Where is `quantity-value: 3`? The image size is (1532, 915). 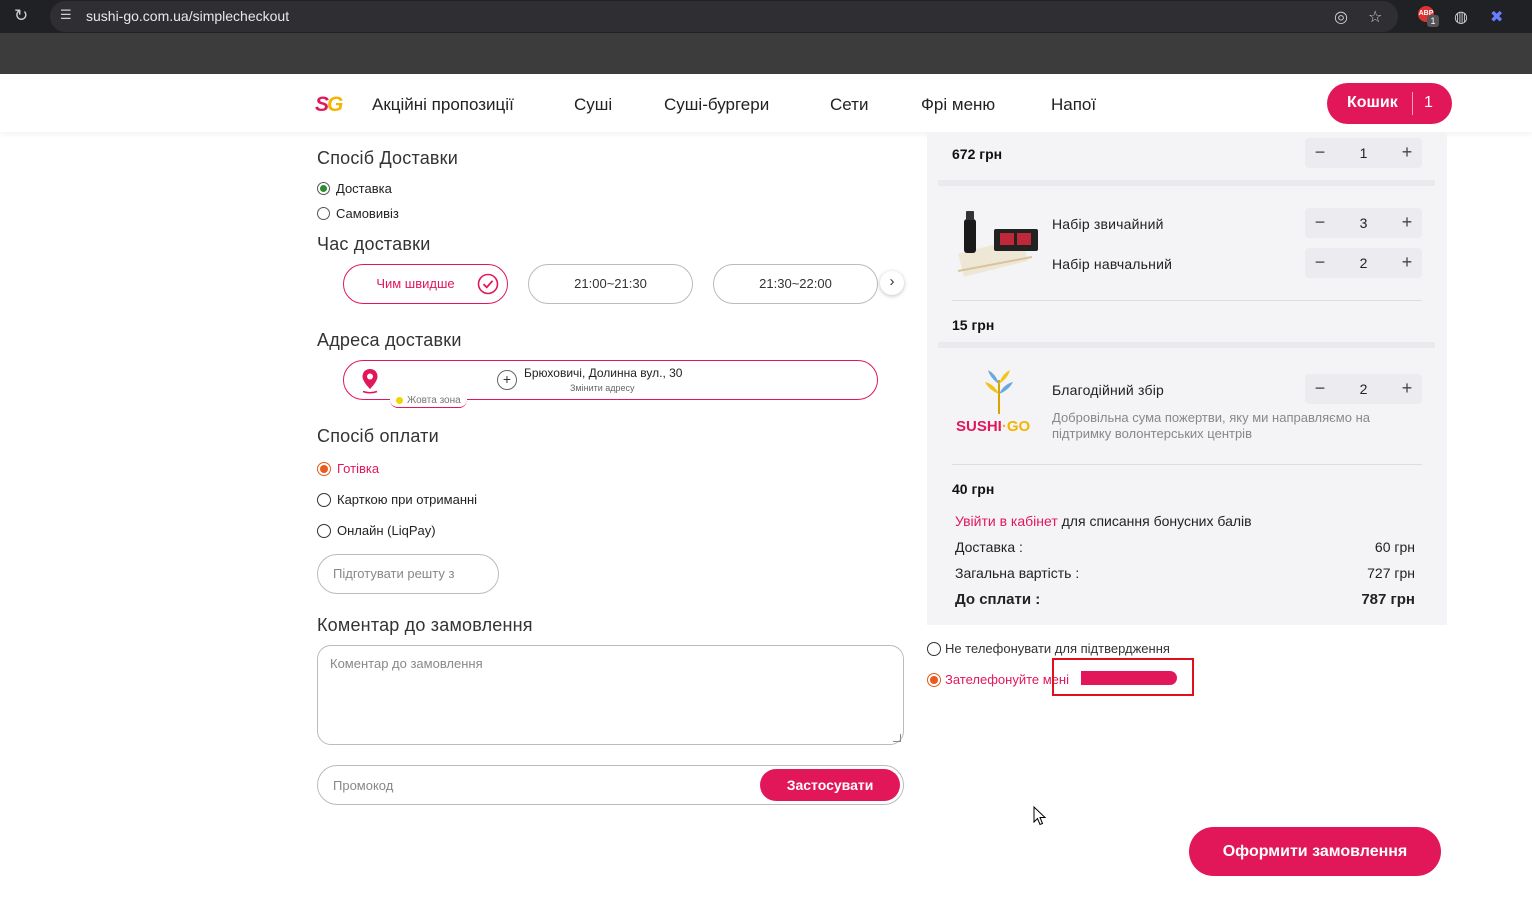
quantity-value: 3 is located at coordinates (1363, 223).